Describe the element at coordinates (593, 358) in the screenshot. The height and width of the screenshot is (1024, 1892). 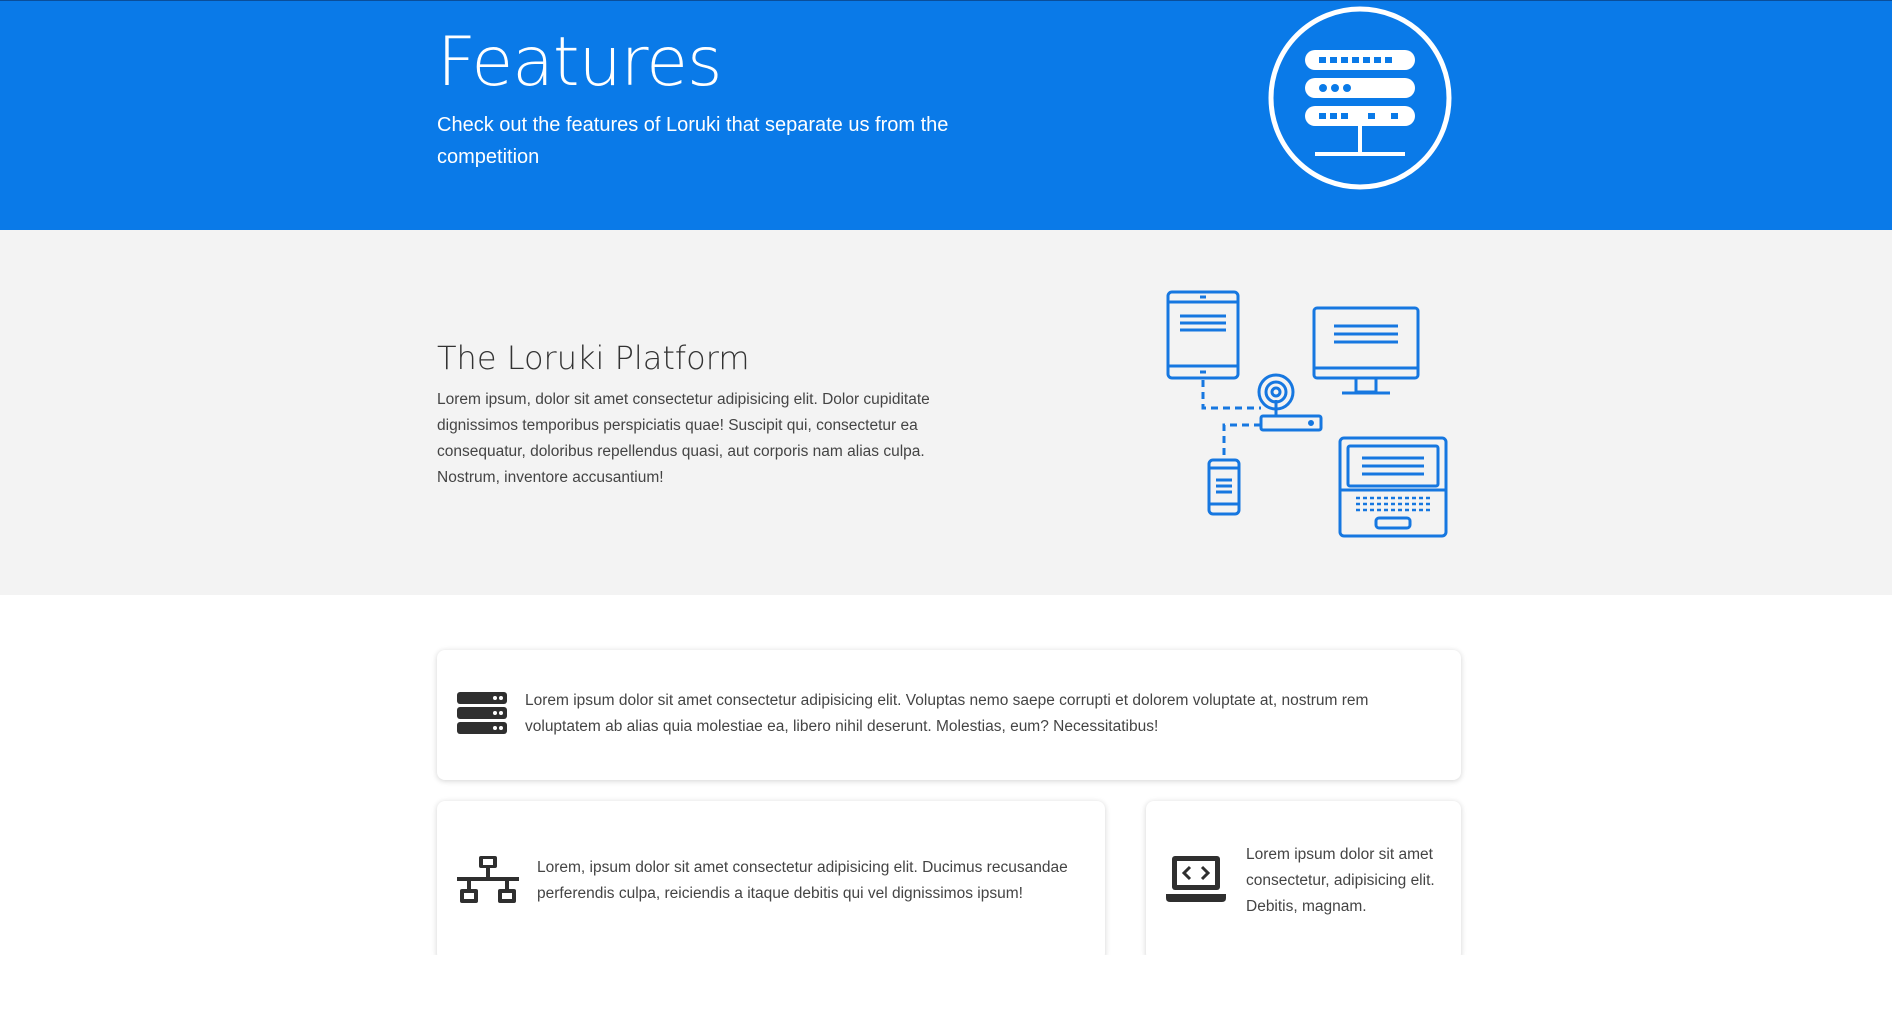
I see `platform-title: The Loruki Platform` at that location.